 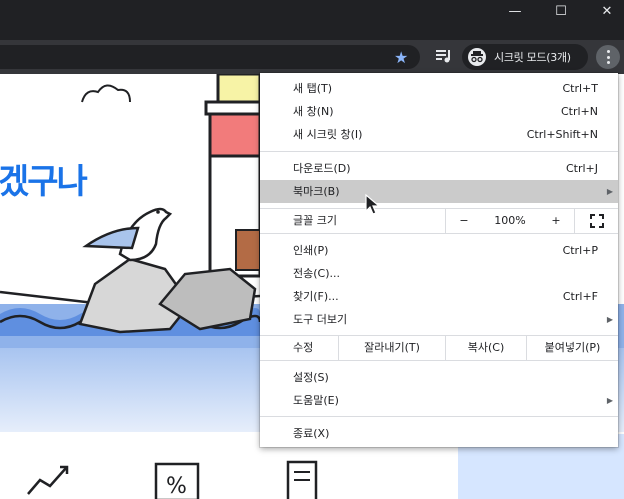 What do you see at coordinates (439, 296) in the screenshot?
I see `menu-item-find: 찾기(F)... Ctrl+F` at bounding box center [439, 296].